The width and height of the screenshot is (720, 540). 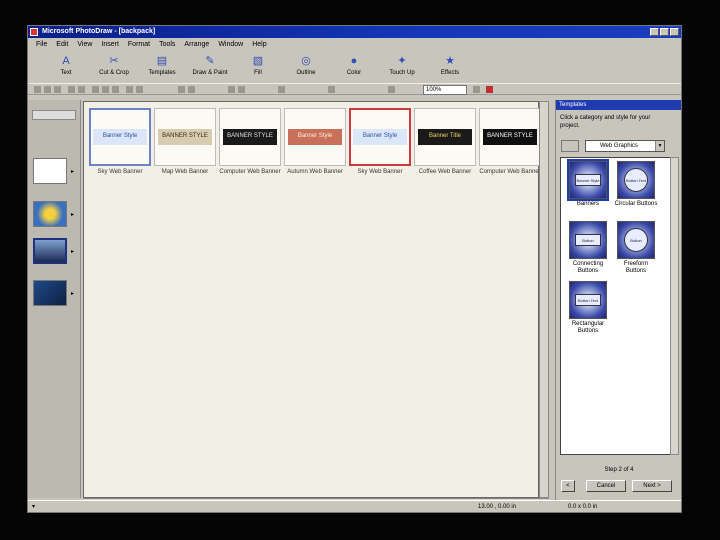 What do you see at coordinates (654, 32) in the screenshot?
I see `minimize-button` at bounding box center [654, 32].